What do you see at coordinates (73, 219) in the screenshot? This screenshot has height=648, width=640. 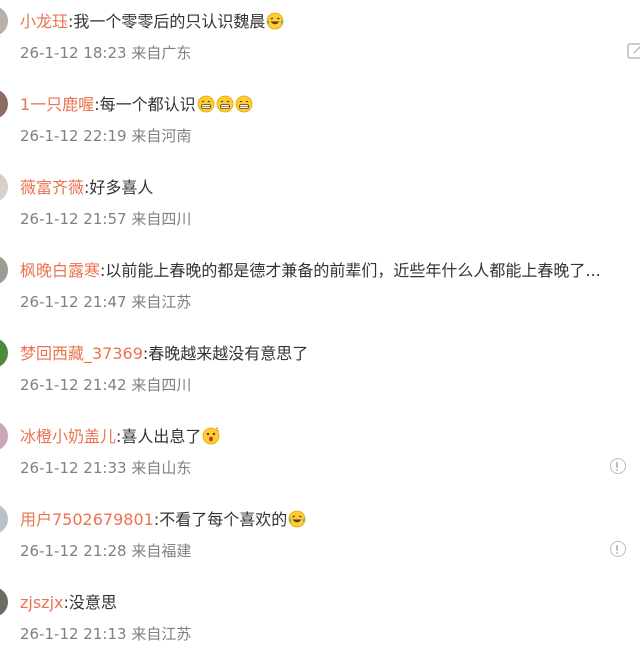 I see `comment-date: 26-1-12 21:57` at bounding box center [73, 219].